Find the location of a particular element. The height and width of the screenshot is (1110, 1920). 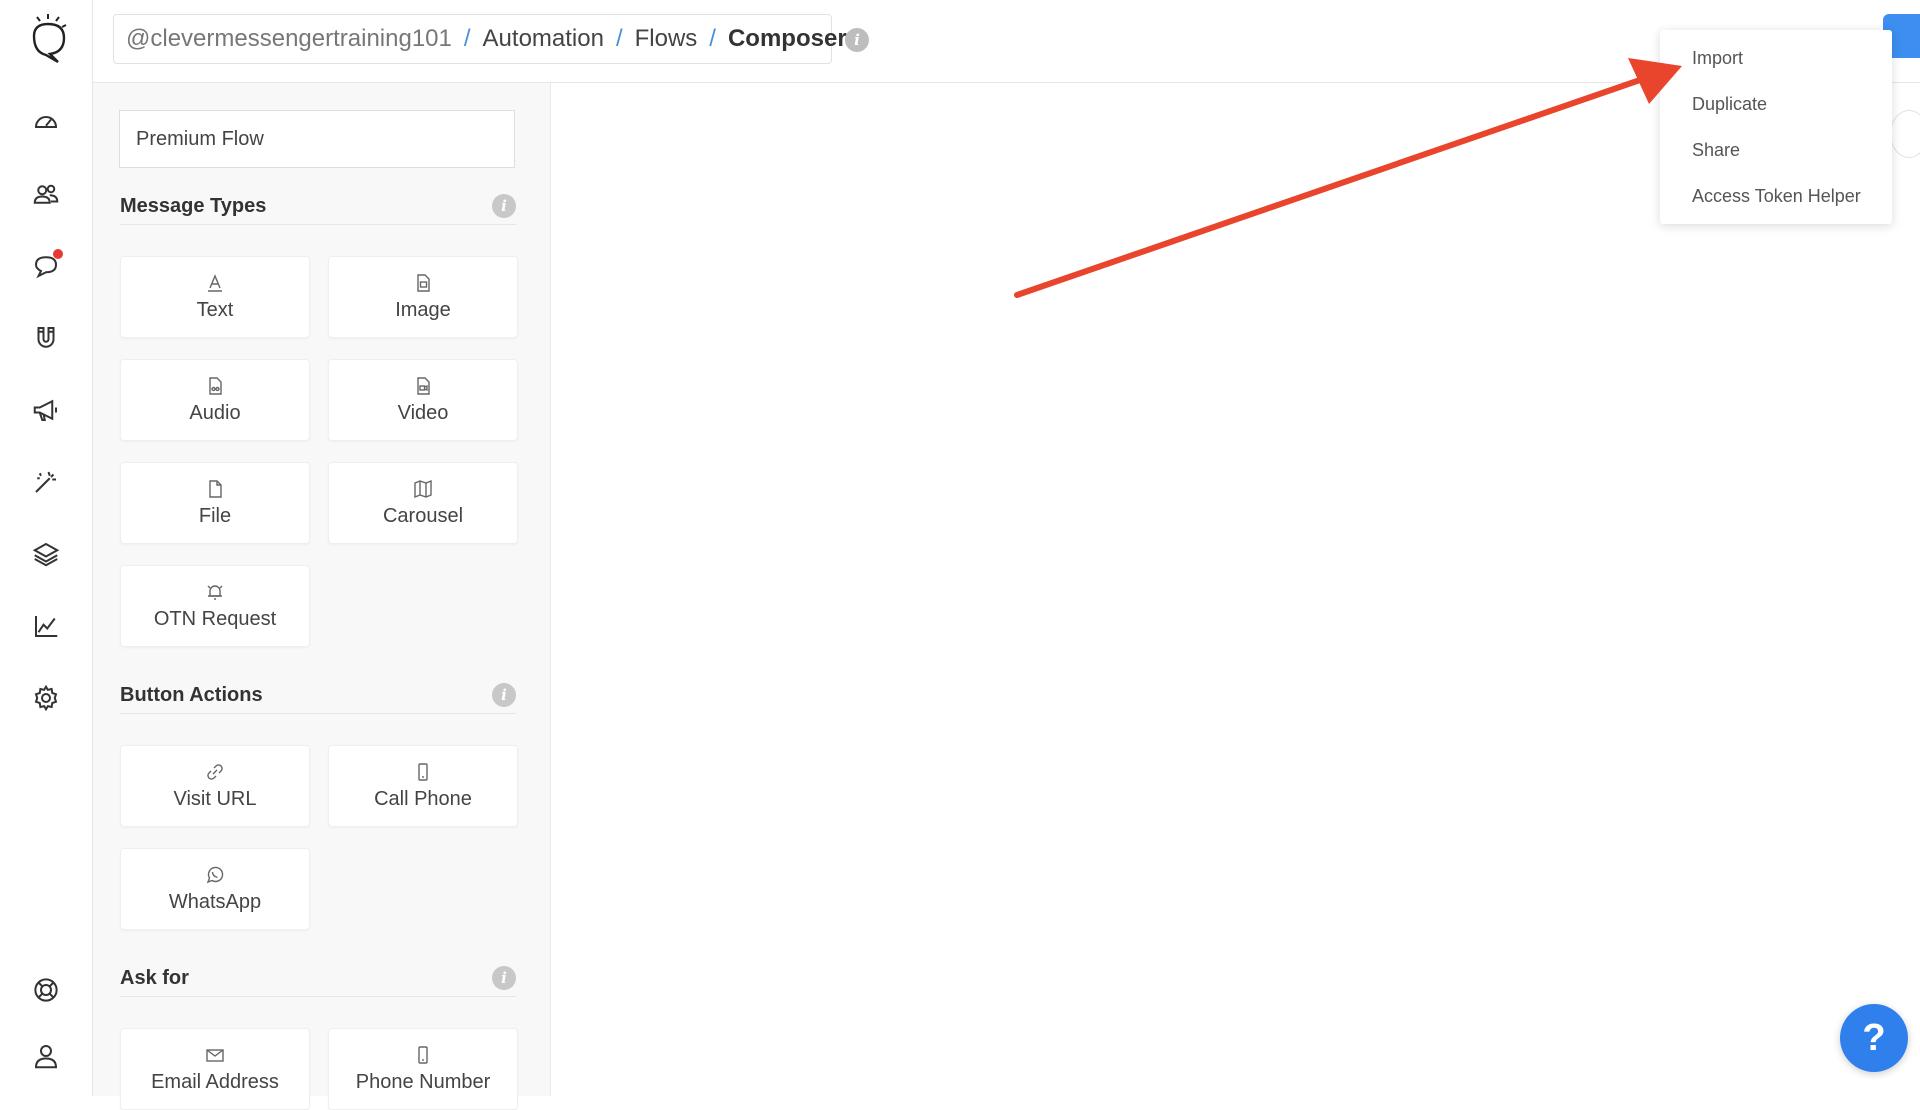

breadcrumb-automation: Automation is located at coordinates (543, 39).